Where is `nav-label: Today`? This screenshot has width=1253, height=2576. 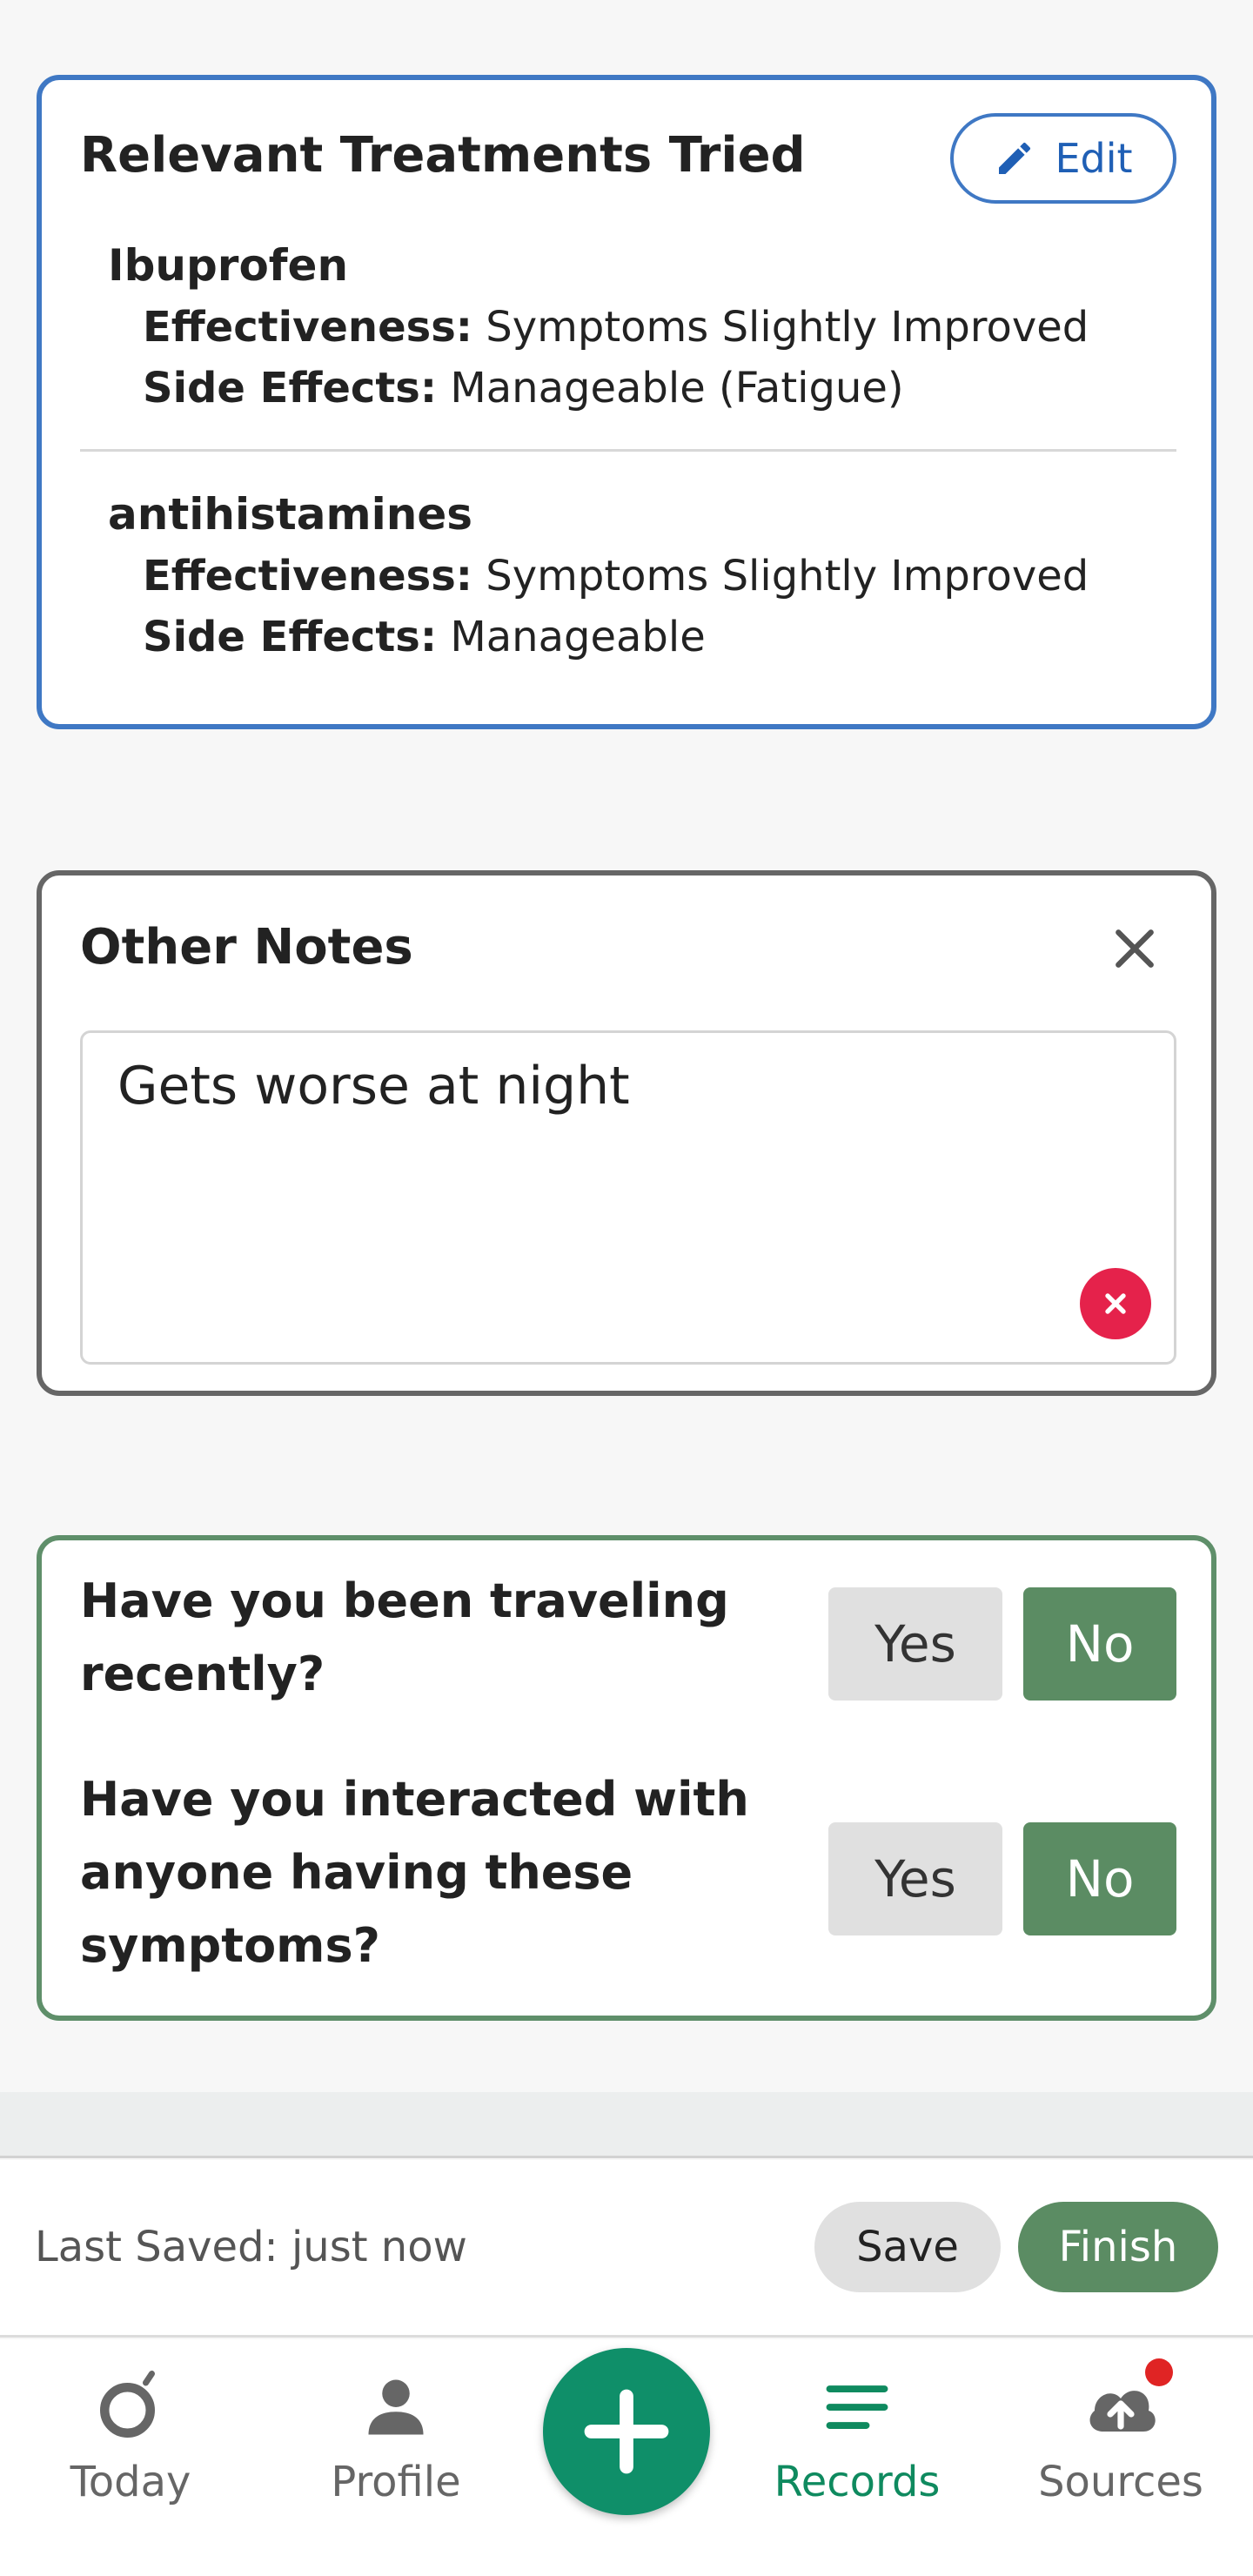
nav-label: Today is located at coordinates (130, 2482).